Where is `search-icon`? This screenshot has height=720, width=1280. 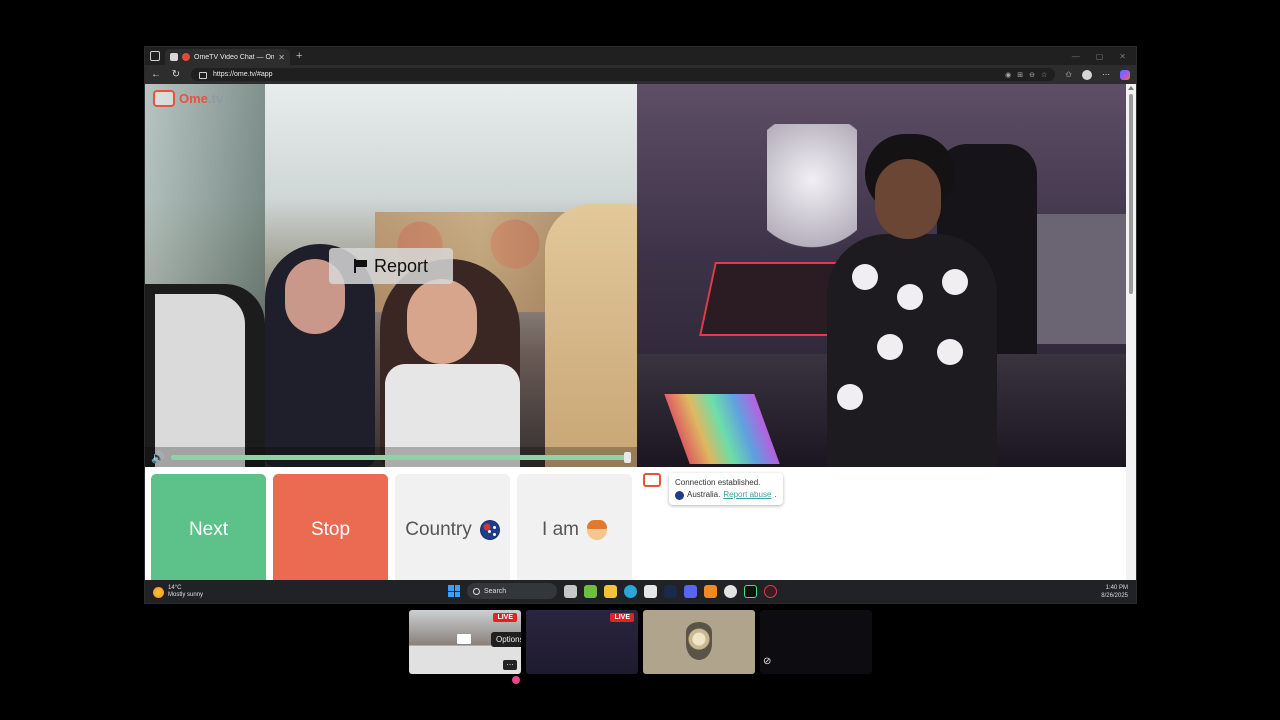
search-icon is located at coordinates (476, 591).